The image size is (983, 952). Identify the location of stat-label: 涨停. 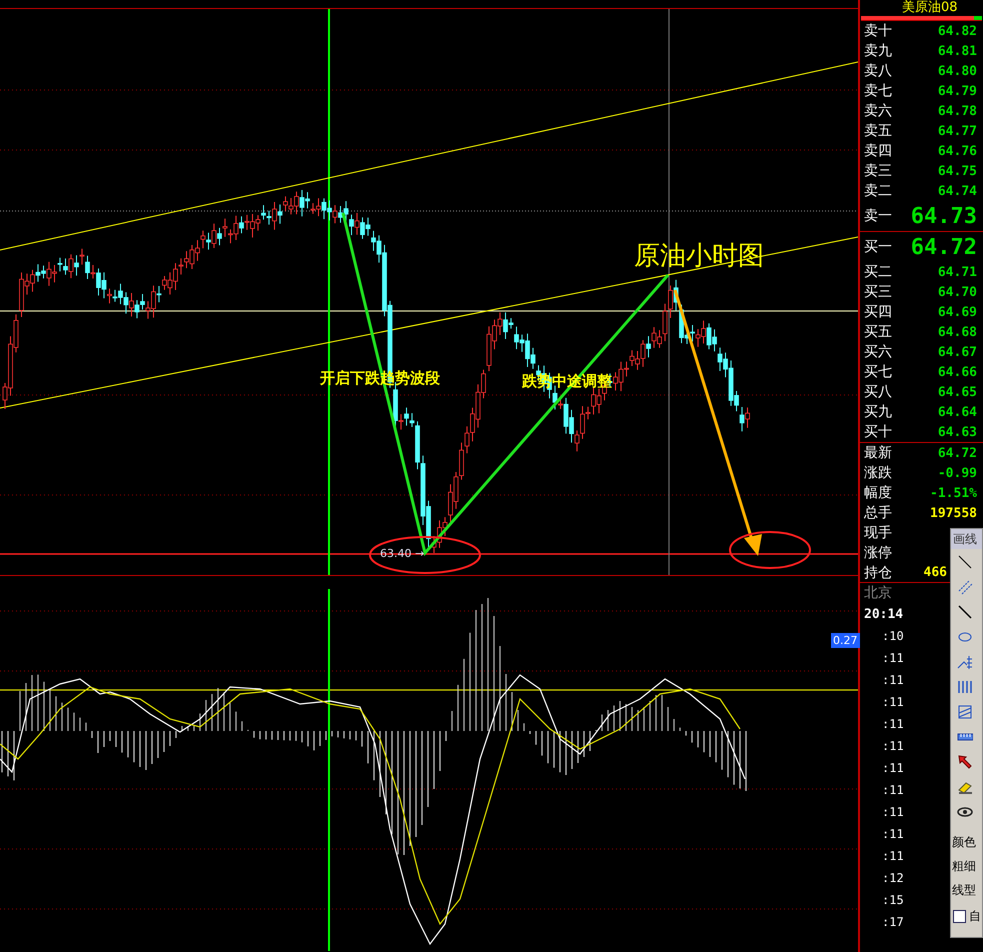
(878, 553).